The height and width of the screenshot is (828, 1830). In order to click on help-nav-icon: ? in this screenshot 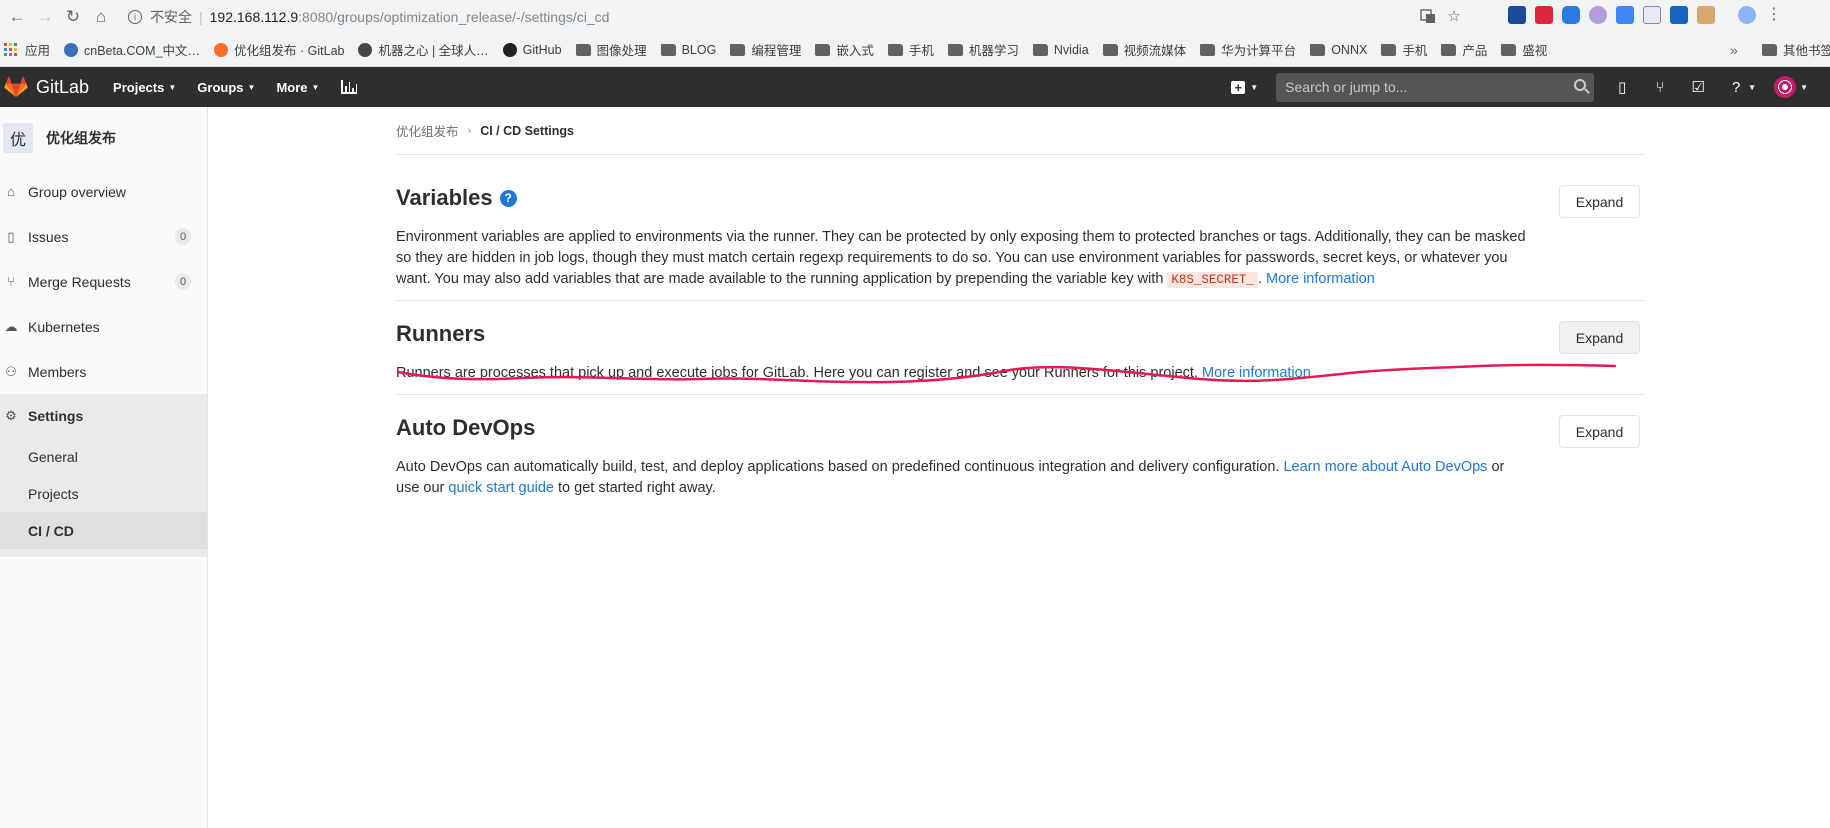, I will do `click(1736, 87)`.